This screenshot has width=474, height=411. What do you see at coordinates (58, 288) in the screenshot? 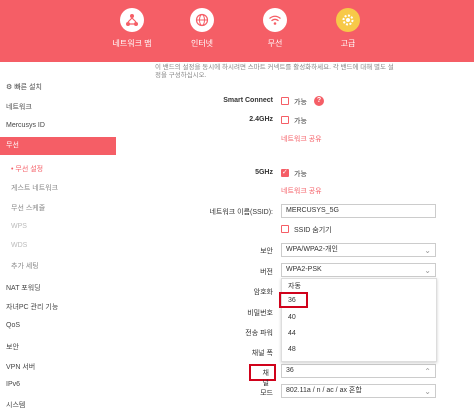
I see `sidebar-item-nat-forwarding: NAT 포워딩` at bounding box center [58, 288].